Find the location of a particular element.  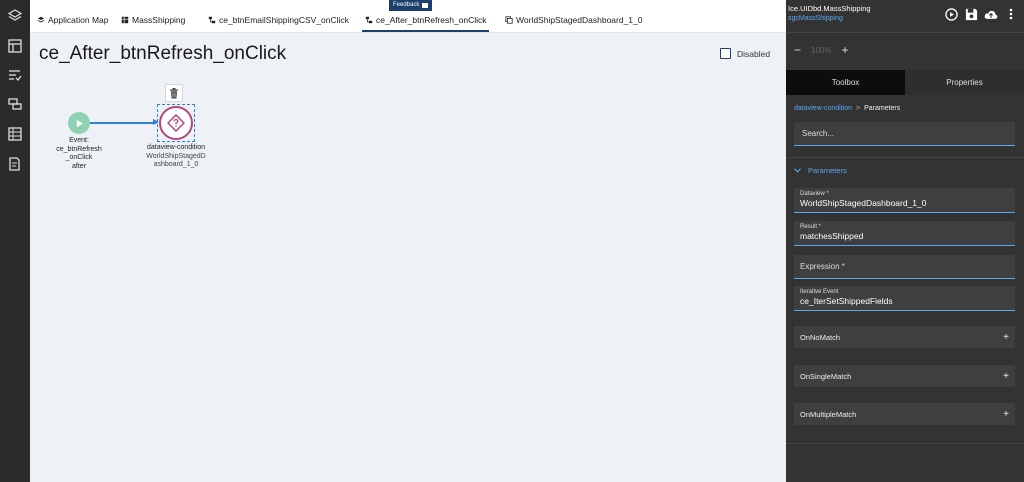

zoom-in-button: + is located at coordinates (844, 50).